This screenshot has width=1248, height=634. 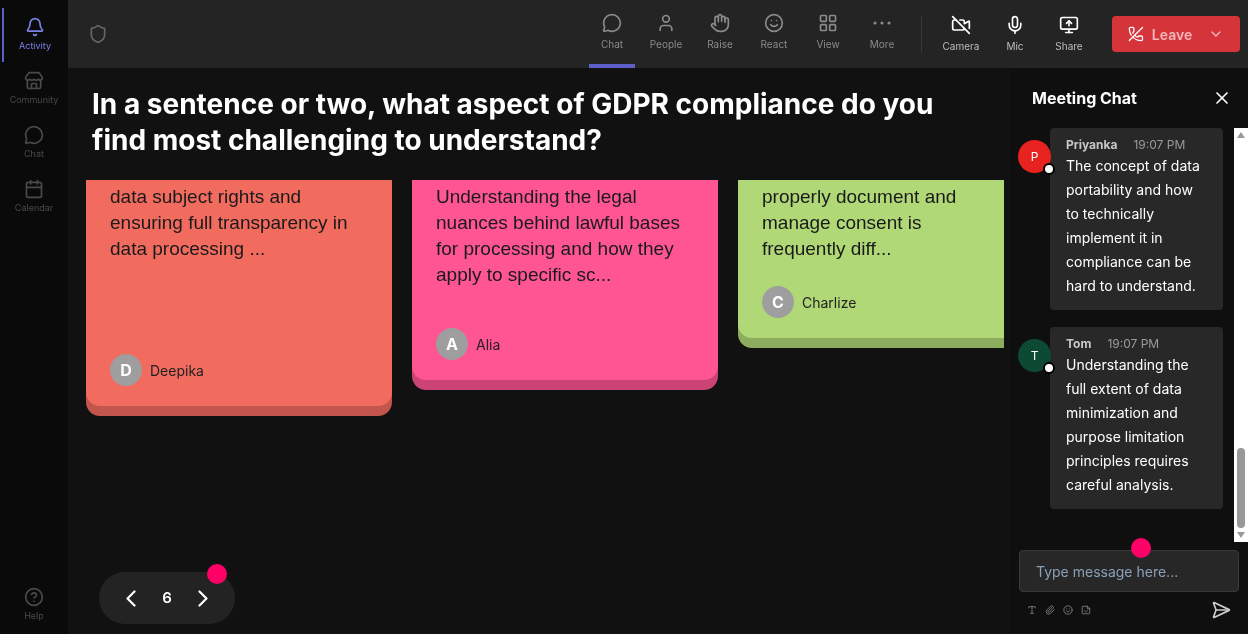 What do you see at coordinates (1241, 335) in the screenshot?
I see `scrollbar` at bounding box center [1241, 335].